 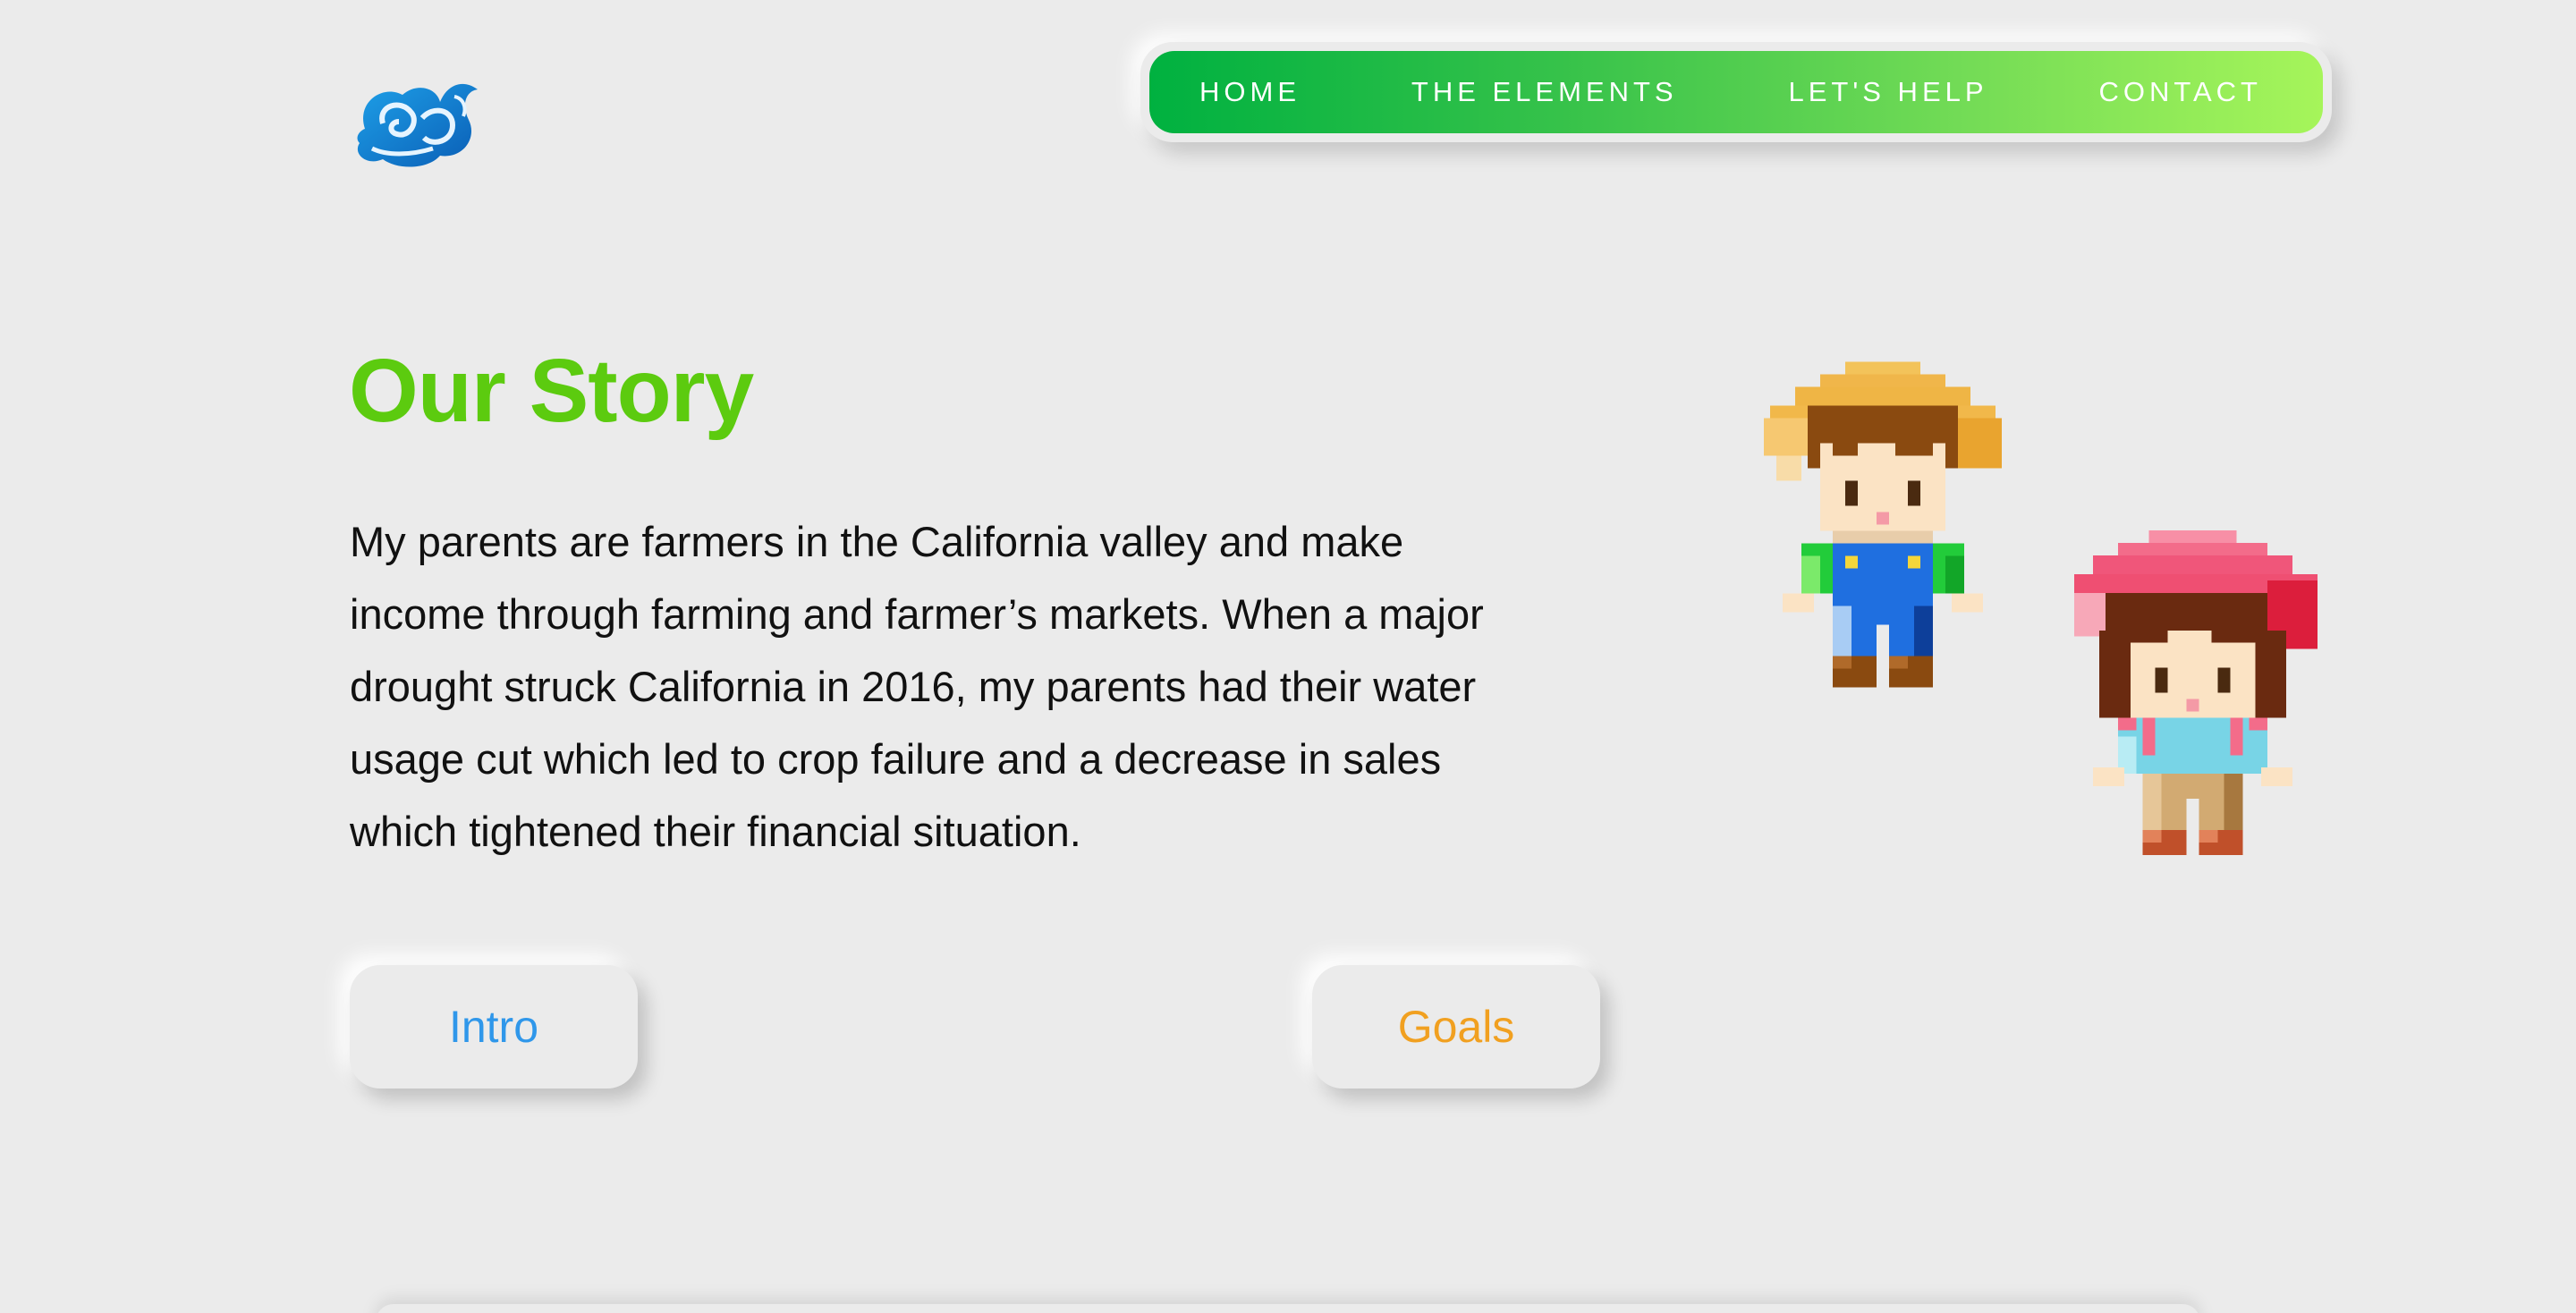 What do you see at coordinates (1883, 524) in the screenshot?
I see `pixel-farmer-boy-icon` at bounding box center [1883, 524].